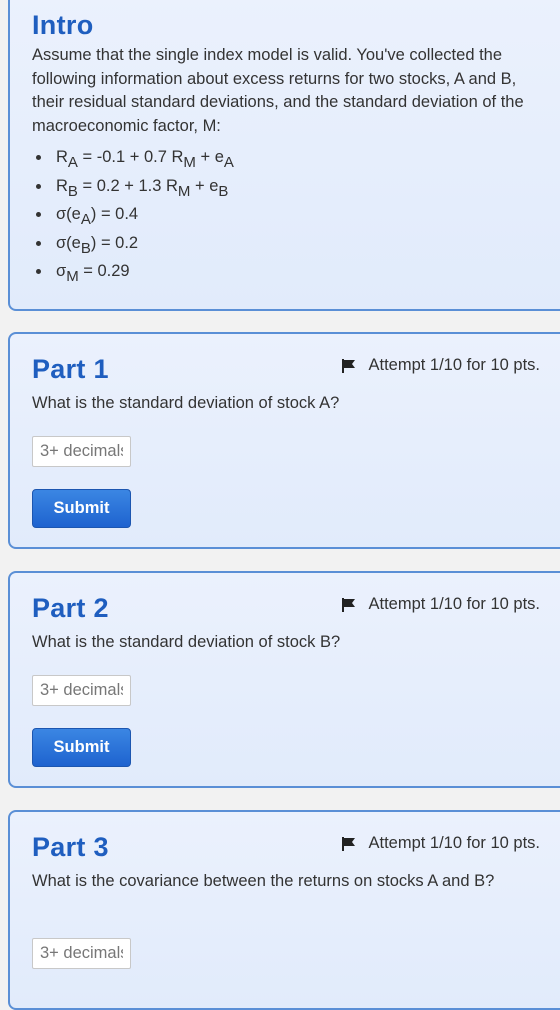  I want to click on part-3-title: Part 3, so click(70, 847).